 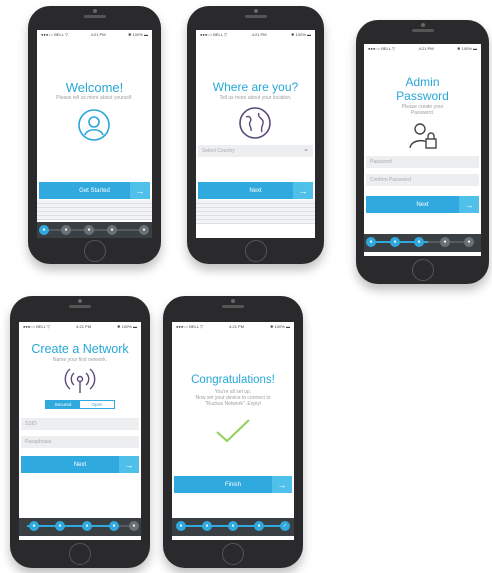 What do you see at coordinates (422, 113) in the screenshot?
I see `page-subtitle-line-2: Password.` at bounding box center [422, 113].